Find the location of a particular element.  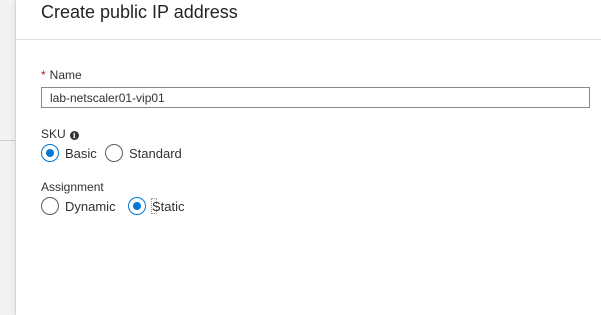

sku-option-basic: Basic is located at coordinates (69, 153).